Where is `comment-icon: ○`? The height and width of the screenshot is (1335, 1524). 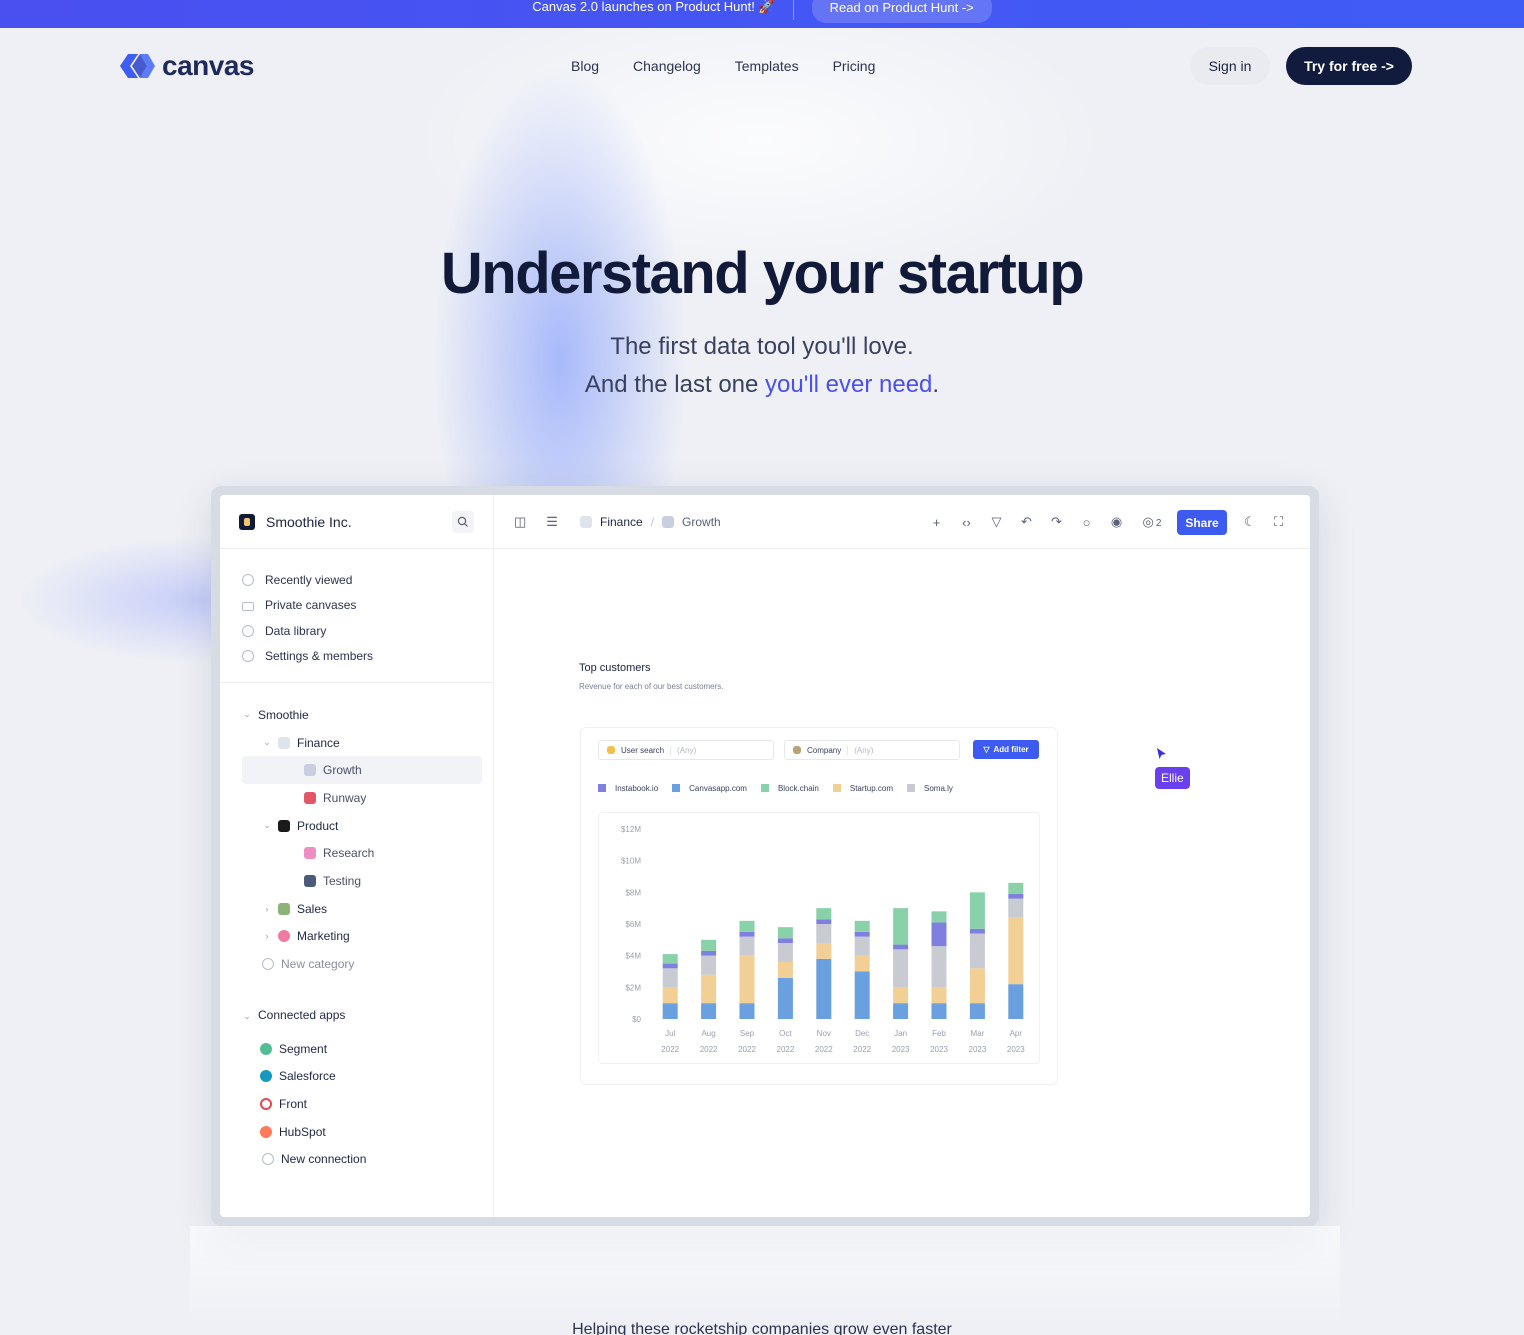
comment-icon: ○ is located at coordinates (1086, 522).